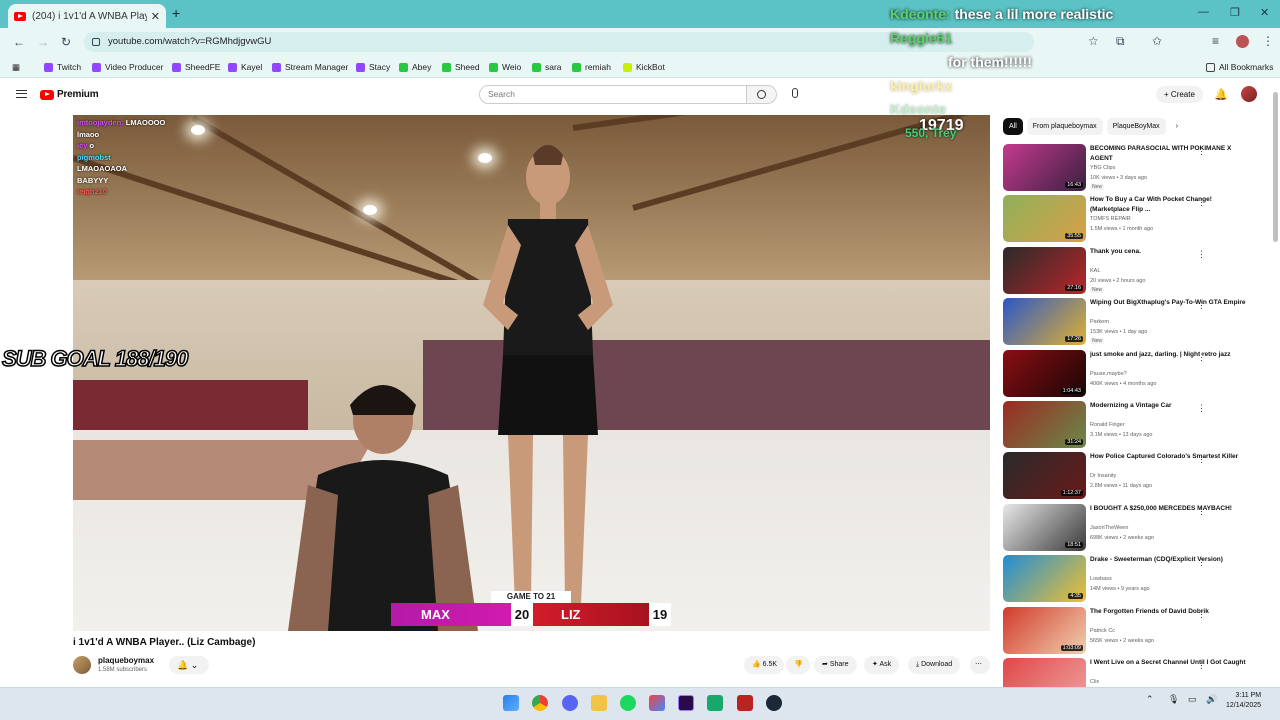 This screenshot has height=720, width=1280. What do you see at coordinates (82, 665) in the screenshot?
I see `channel-avatar` at bounding box center [82, 665].